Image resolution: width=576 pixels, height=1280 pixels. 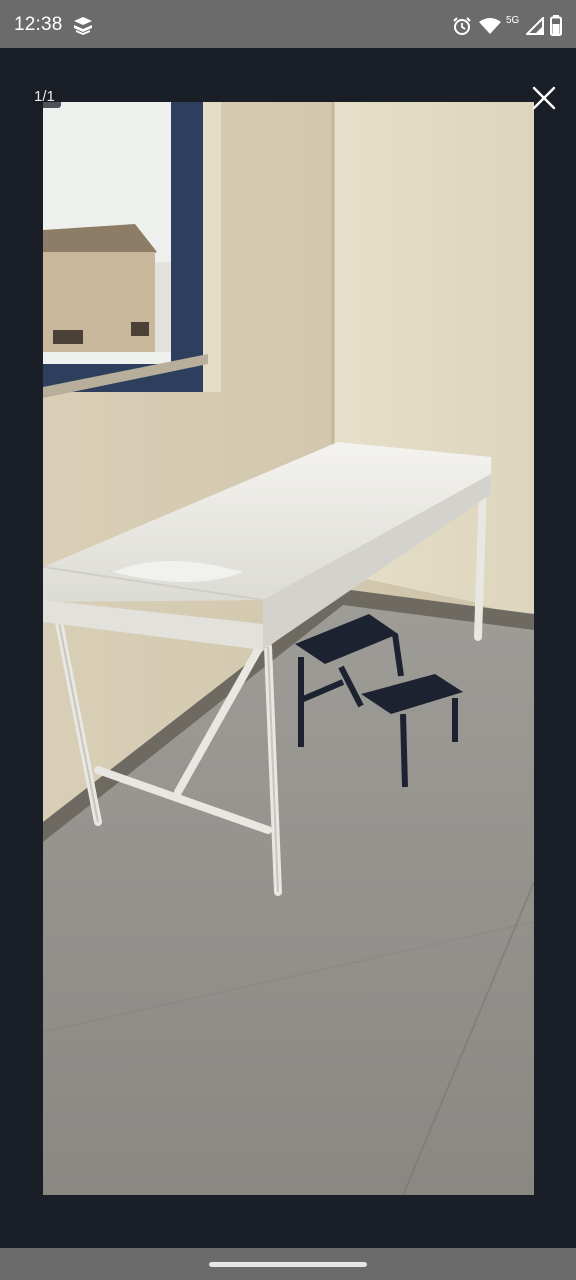 I want to click on battery-icon, so click(x=556, y=25).